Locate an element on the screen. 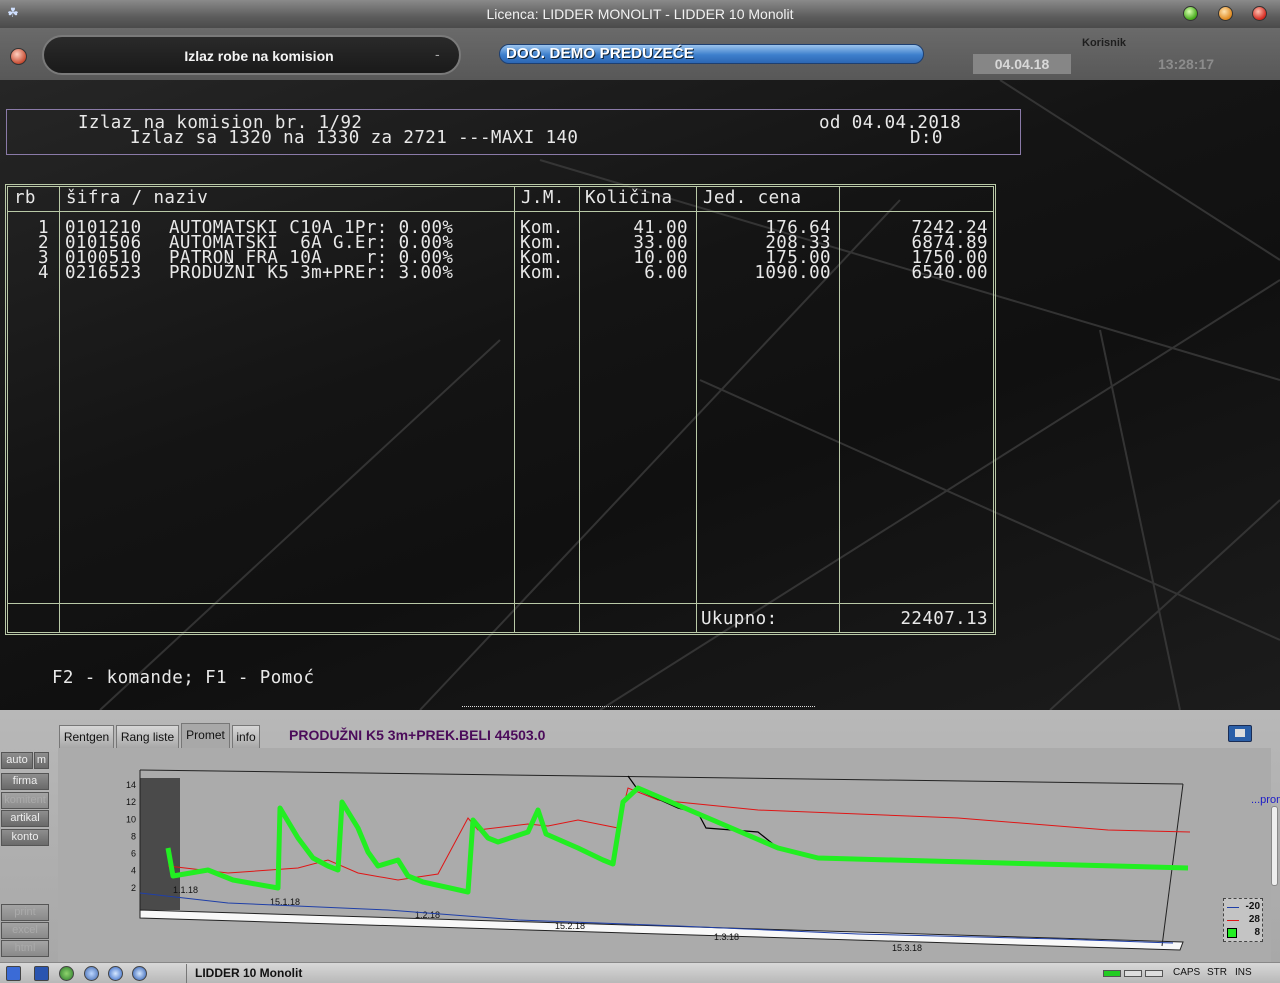 This screenshot has height=983, width=1280. konto-button: konto is located at coordinates (25, 837).